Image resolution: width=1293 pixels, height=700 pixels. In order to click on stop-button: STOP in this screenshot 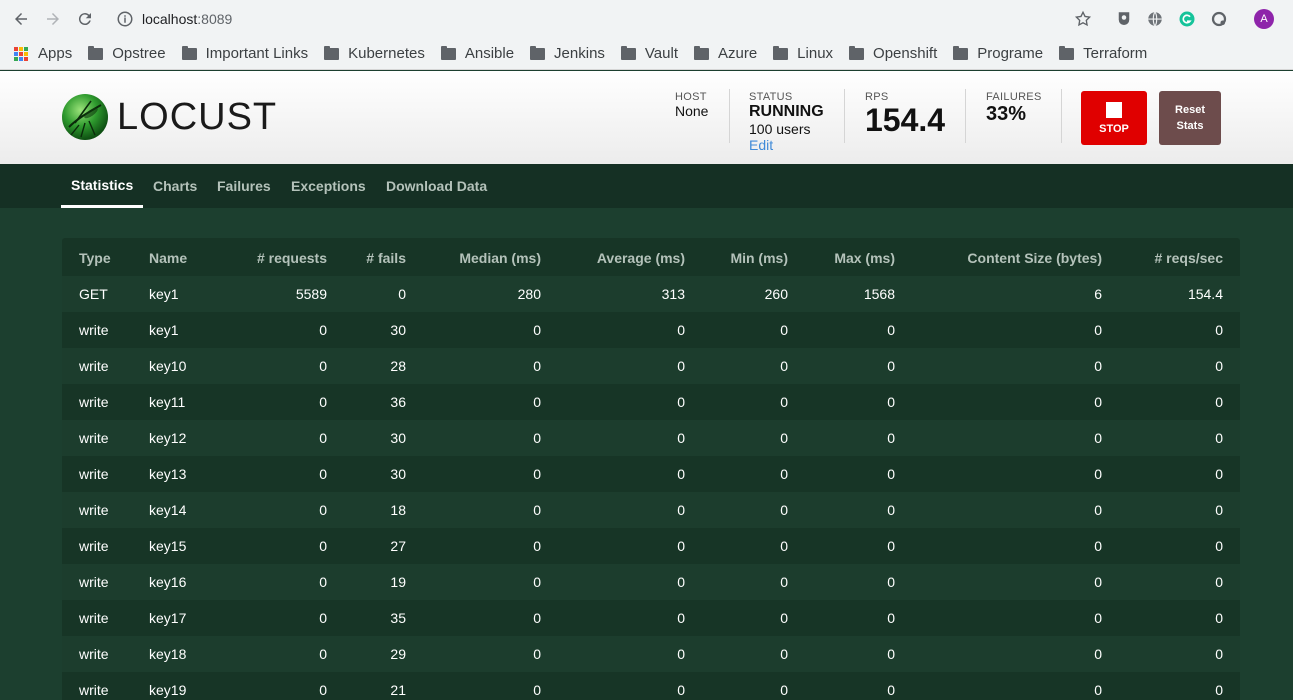, I will do `click(1114, 118)`.